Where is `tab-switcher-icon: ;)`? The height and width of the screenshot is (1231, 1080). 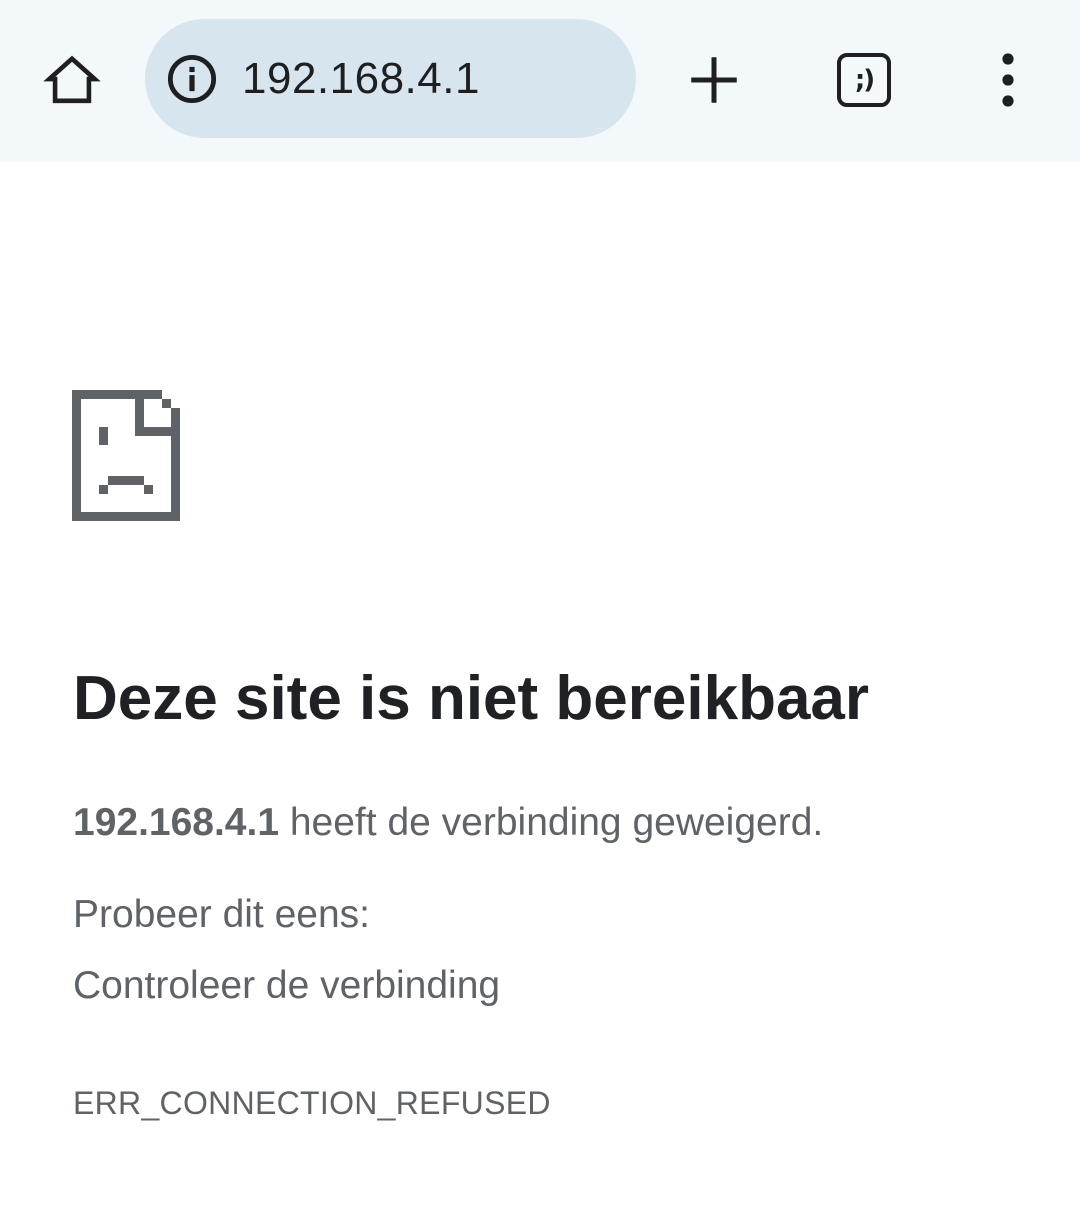
tab-switcher-icon: ;) is located at coordinates (864, 80).